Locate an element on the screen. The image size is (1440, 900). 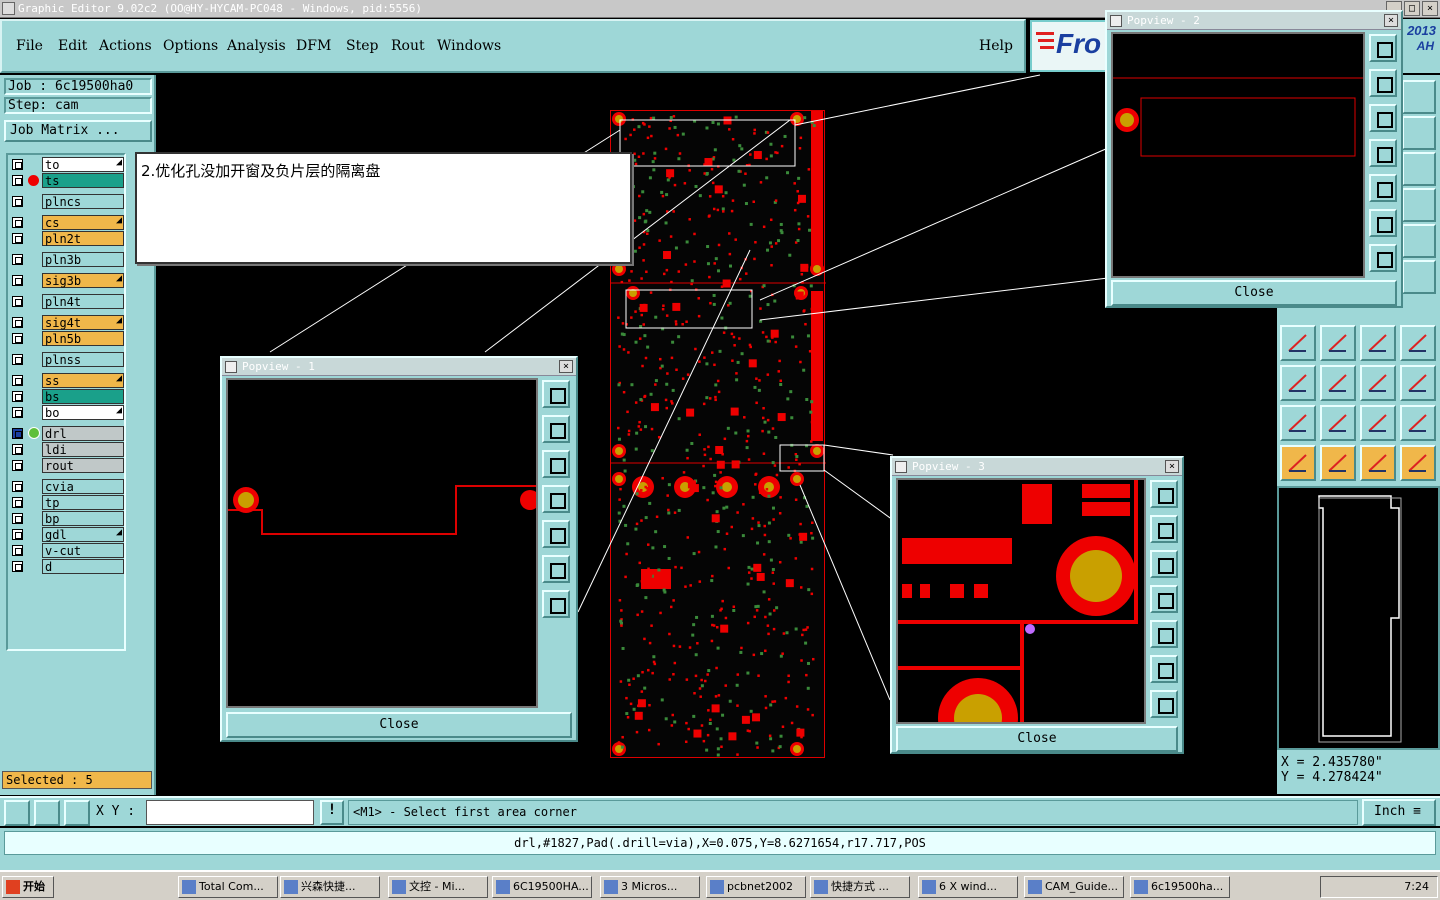
layer-name: pln5b is located at coordinates (83, 338).